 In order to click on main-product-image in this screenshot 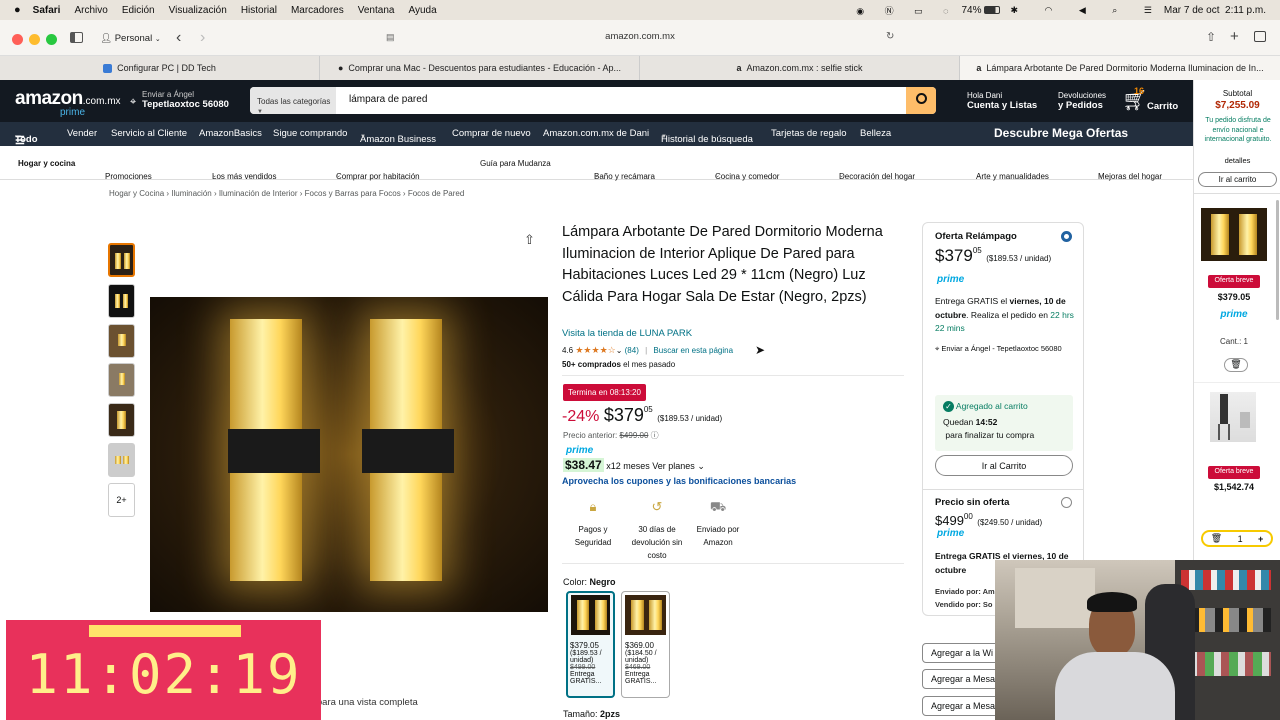, I will do `click(349, 454)`.